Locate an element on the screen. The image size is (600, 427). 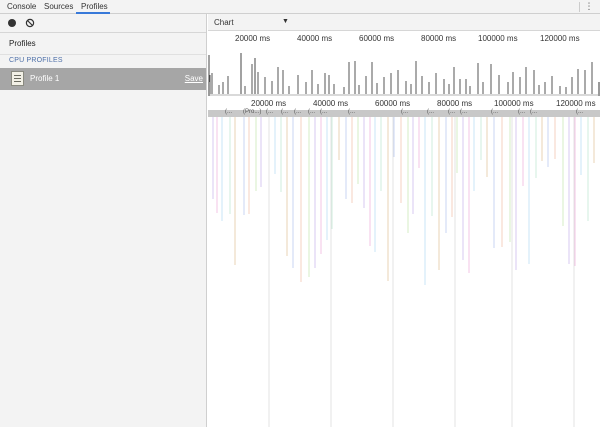
tab-sources: Sources is located at coordinates (58, 6).